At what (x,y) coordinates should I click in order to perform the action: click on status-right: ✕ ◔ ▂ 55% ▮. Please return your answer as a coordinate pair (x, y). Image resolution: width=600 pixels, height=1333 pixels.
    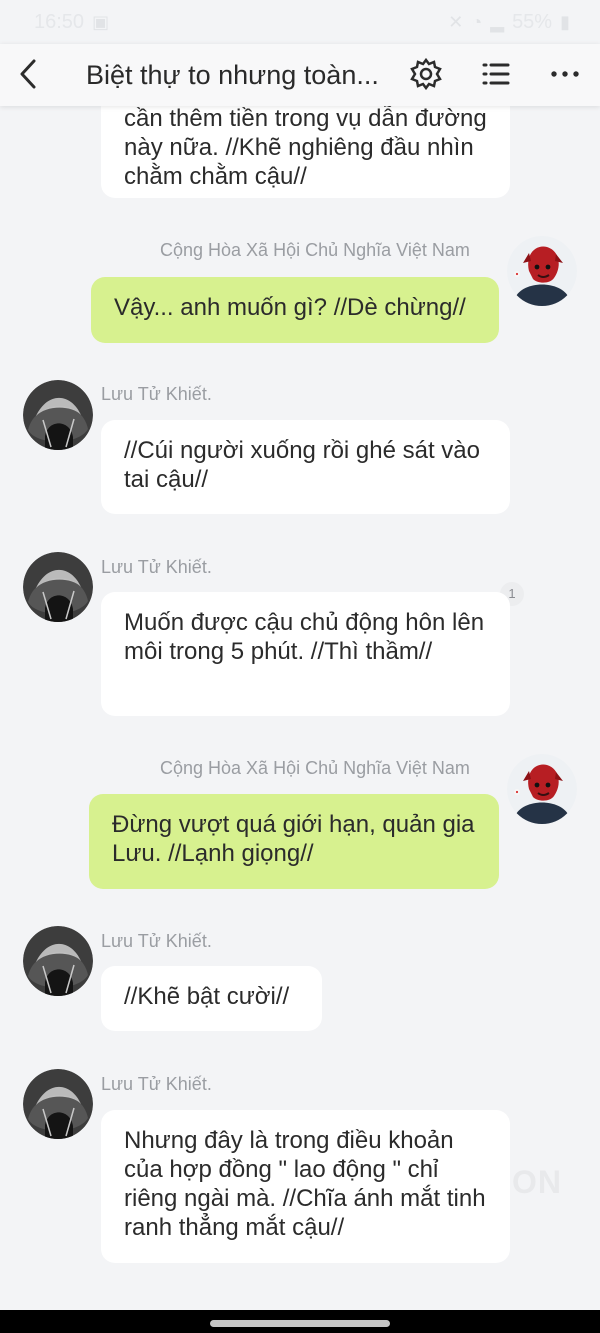
    Looking at the image, I should click on (509, 22).